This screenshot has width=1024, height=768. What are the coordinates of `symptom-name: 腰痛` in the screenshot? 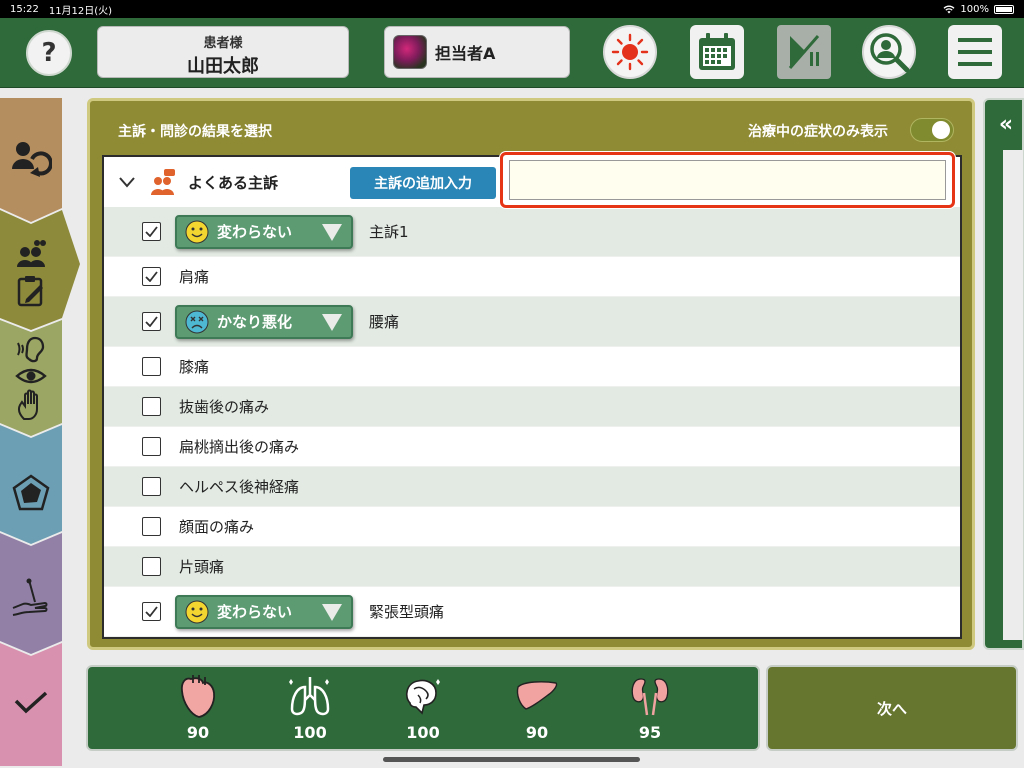 It's located at (384, 322).